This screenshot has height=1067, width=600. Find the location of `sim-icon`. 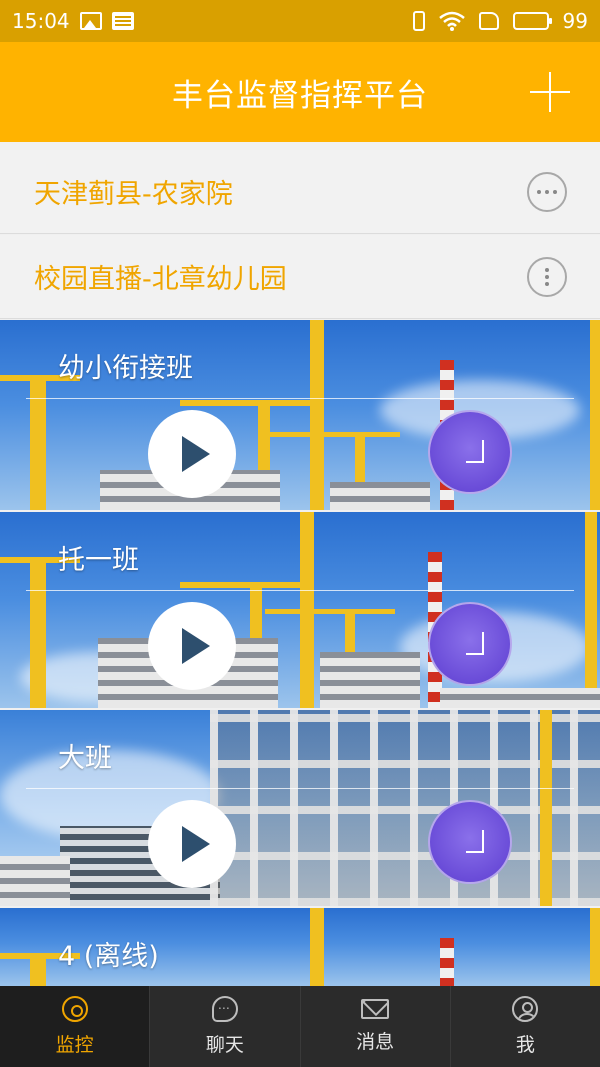

sim-icon is located at coordinates (488, 21).